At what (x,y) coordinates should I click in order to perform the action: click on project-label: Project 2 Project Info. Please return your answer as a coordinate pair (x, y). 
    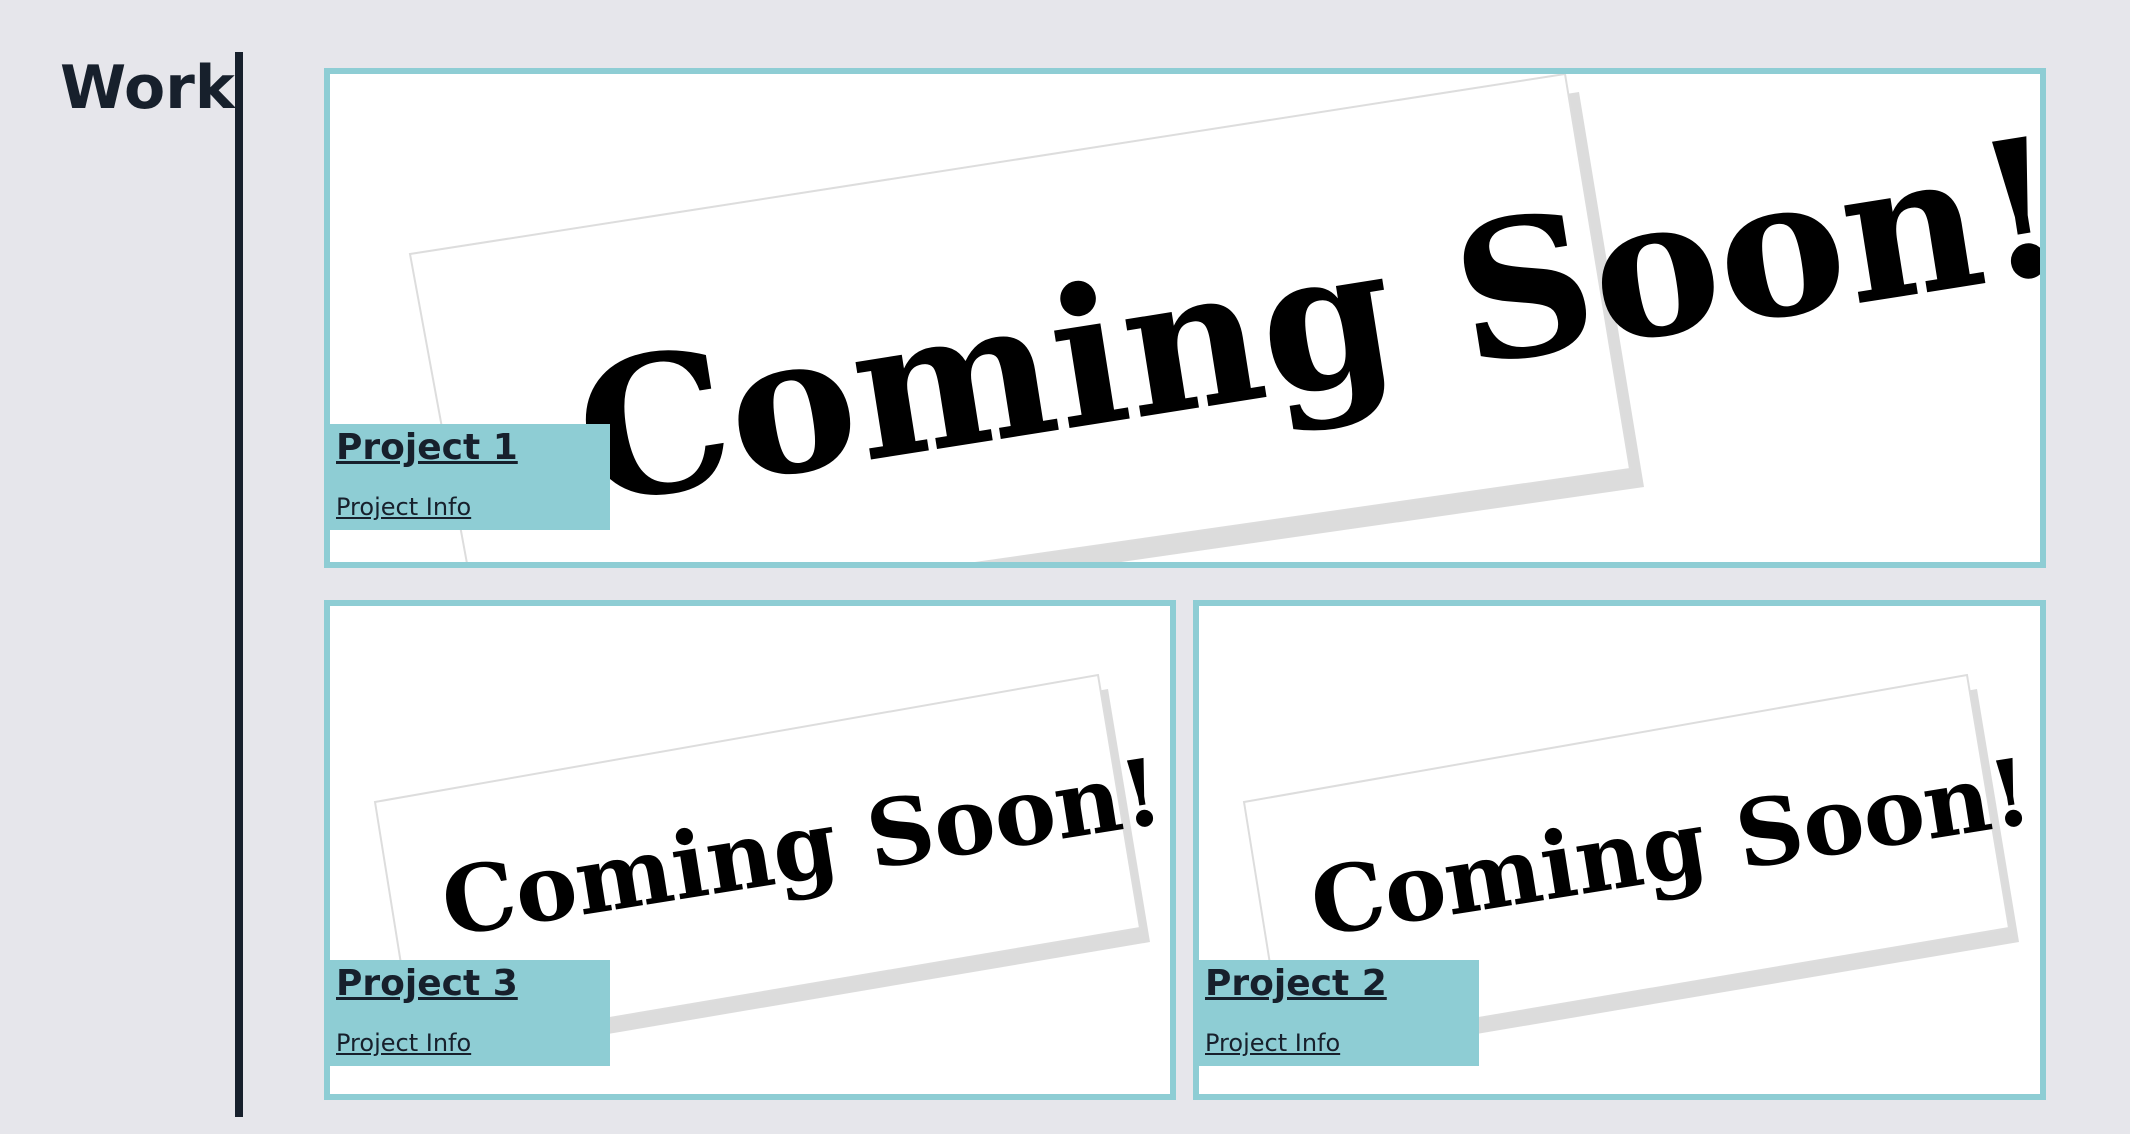
    Looking at the image, I should click on (1339, 1013).